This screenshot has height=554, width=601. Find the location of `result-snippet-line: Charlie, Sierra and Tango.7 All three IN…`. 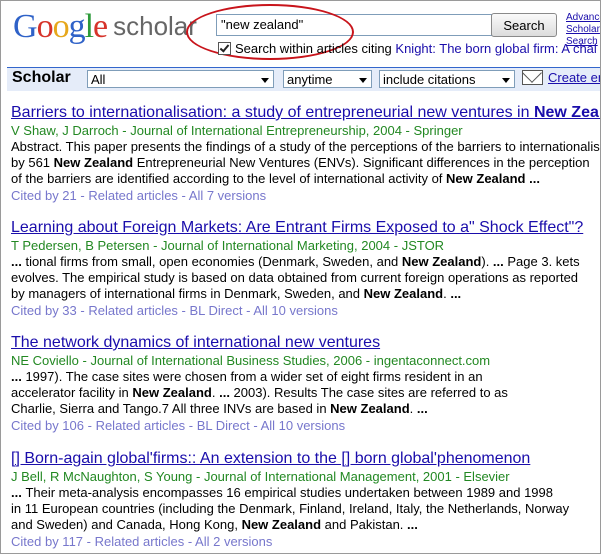

result-snippet-line: Charlie, Sierra and Tango.7 All three IN… is located at coordinates (219, 408).